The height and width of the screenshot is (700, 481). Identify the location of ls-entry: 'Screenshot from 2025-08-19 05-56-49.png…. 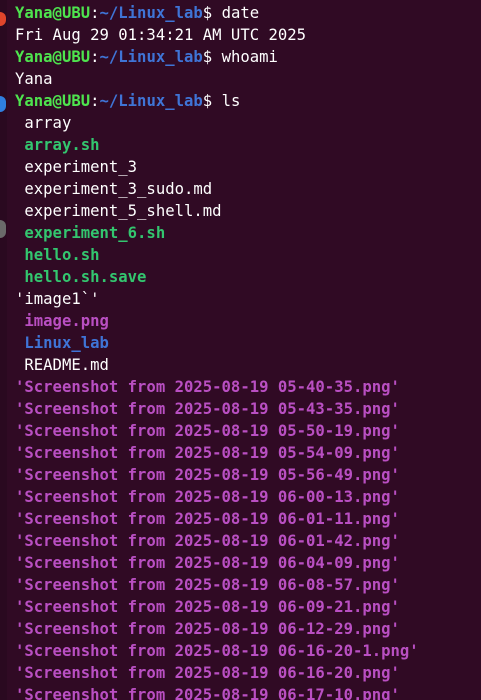
(207, 475).